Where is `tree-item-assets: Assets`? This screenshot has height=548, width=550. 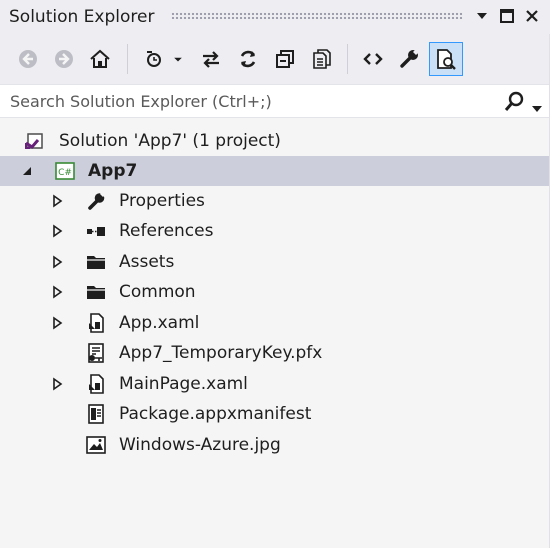
tree-item-assets: Assets is located at coordinates (275, 262).